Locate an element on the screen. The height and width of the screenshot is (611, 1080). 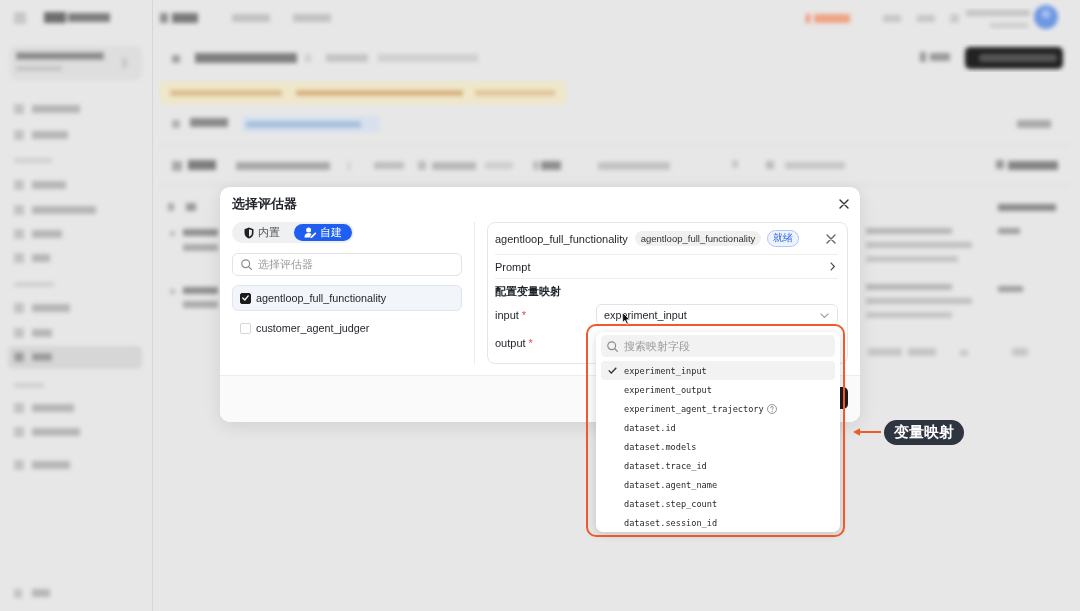
mapping-option: experiment_output is located at coordinates (718, 389).